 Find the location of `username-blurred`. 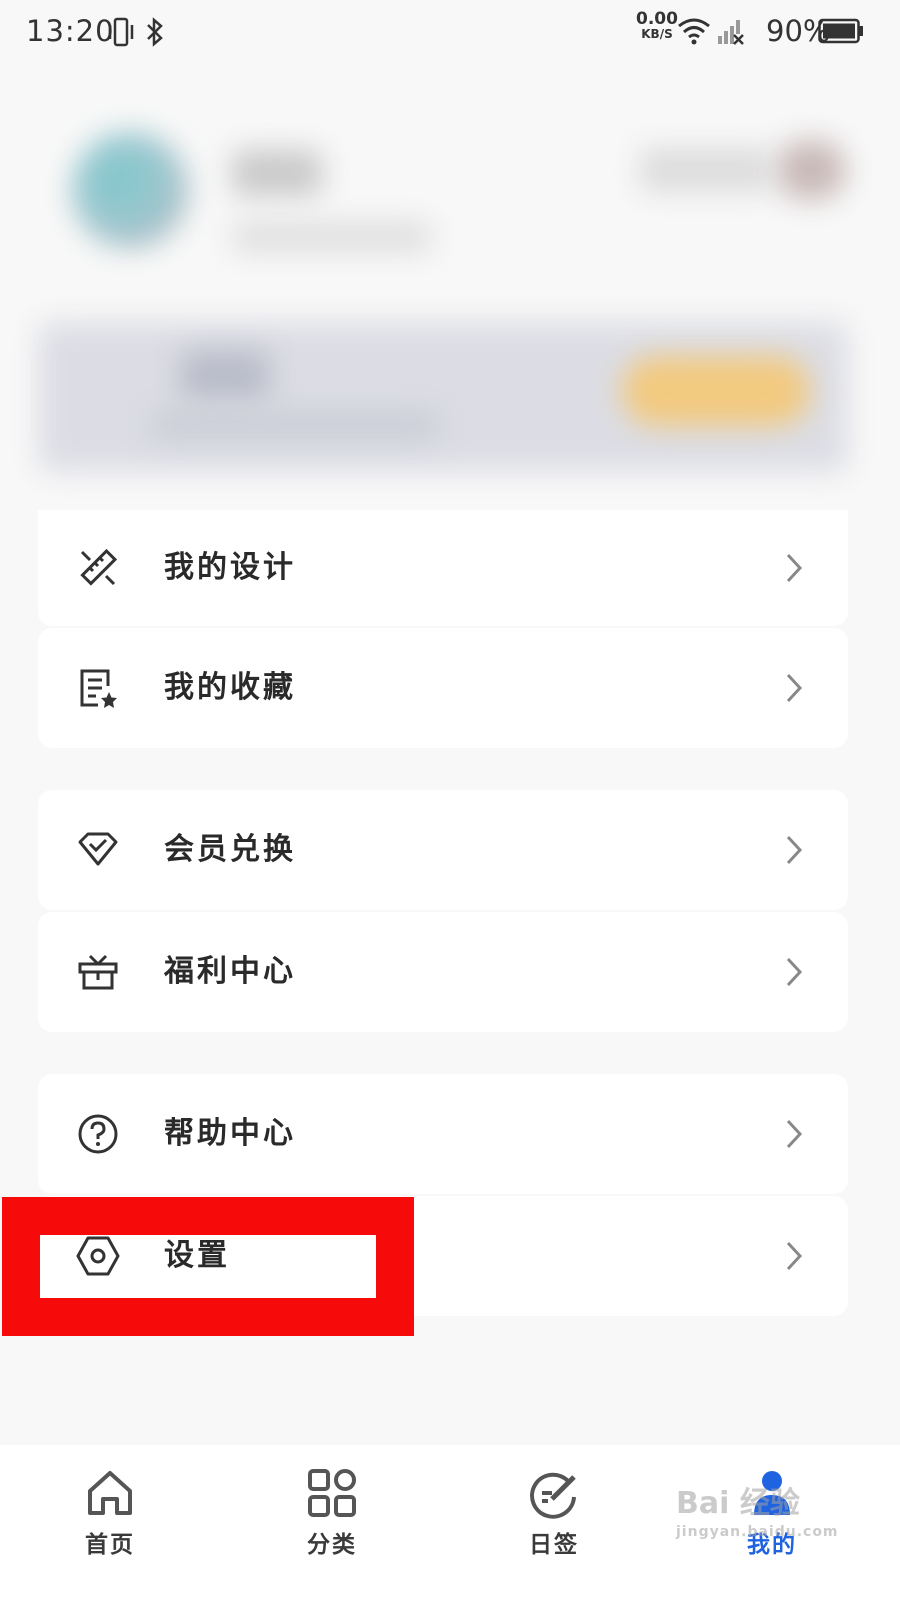

username-blurred is located at coordinates (277, 173).